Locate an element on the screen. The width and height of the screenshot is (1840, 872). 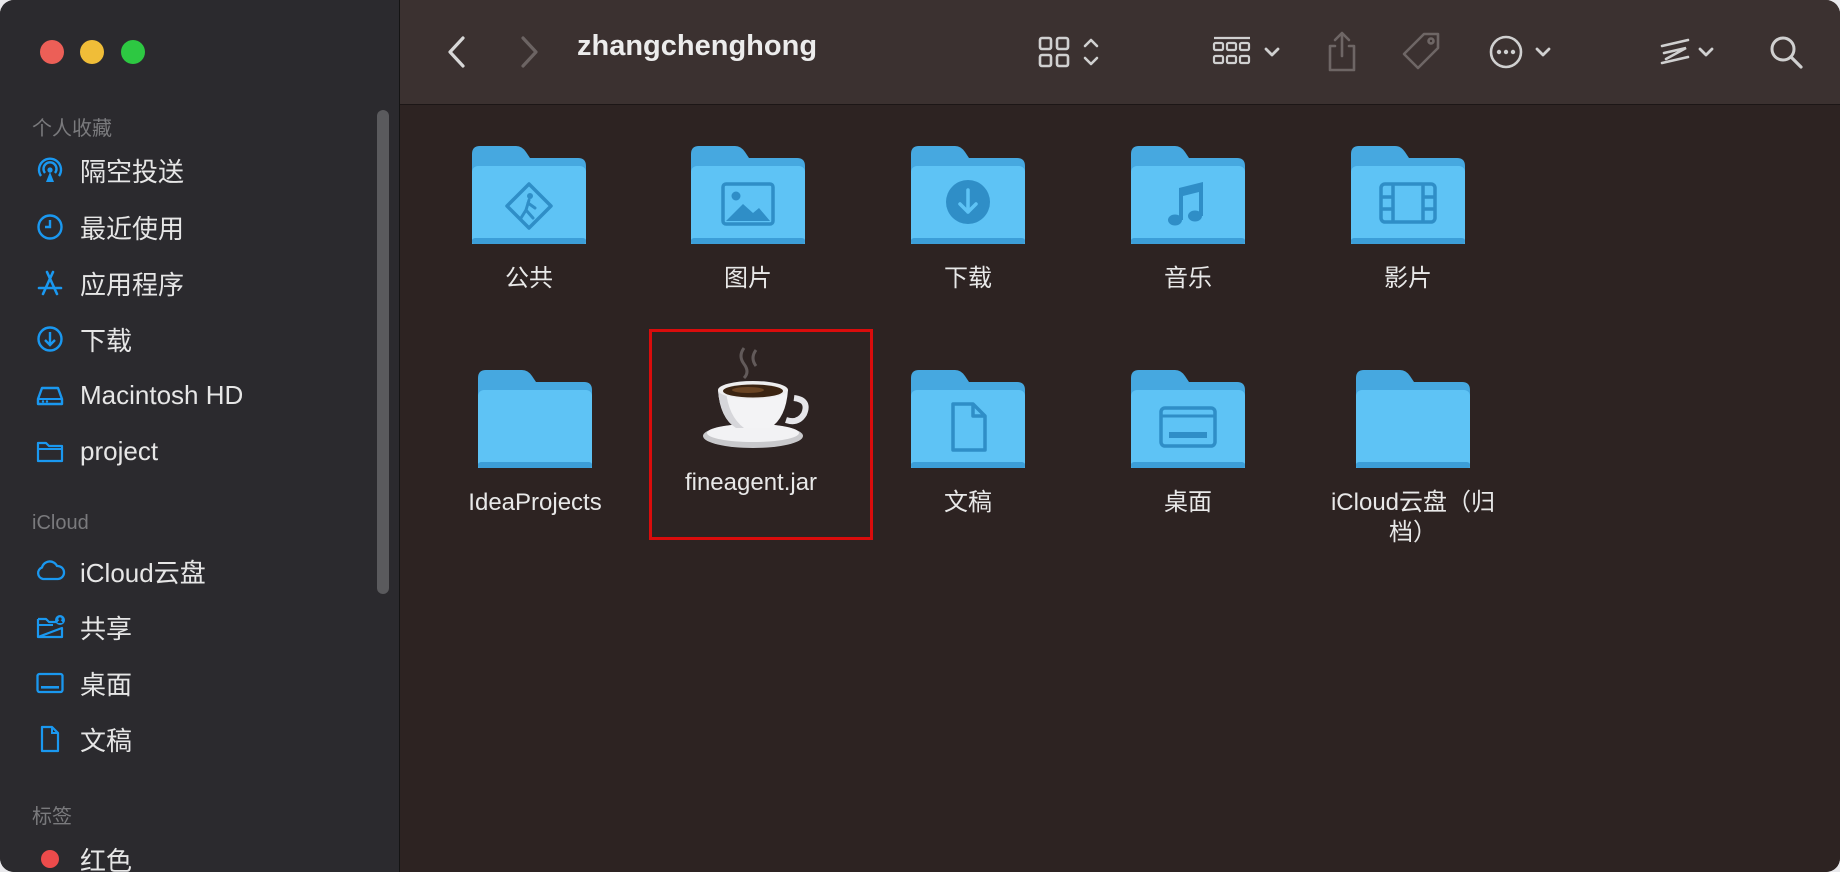
file-name: 影片 is located at coordinates (1408, 278).